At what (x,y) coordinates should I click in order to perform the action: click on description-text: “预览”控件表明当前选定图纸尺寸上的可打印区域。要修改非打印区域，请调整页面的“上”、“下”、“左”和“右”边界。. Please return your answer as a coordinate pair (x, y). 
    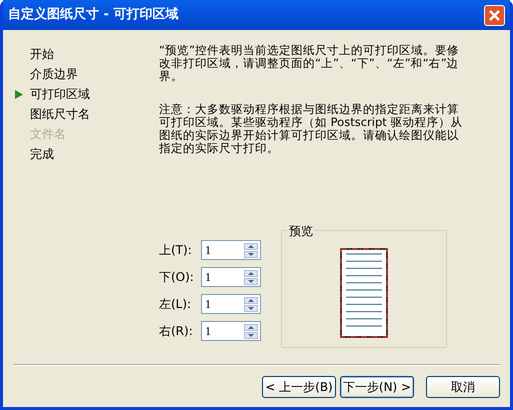
    Looking at the image, I should click on (309, 63).